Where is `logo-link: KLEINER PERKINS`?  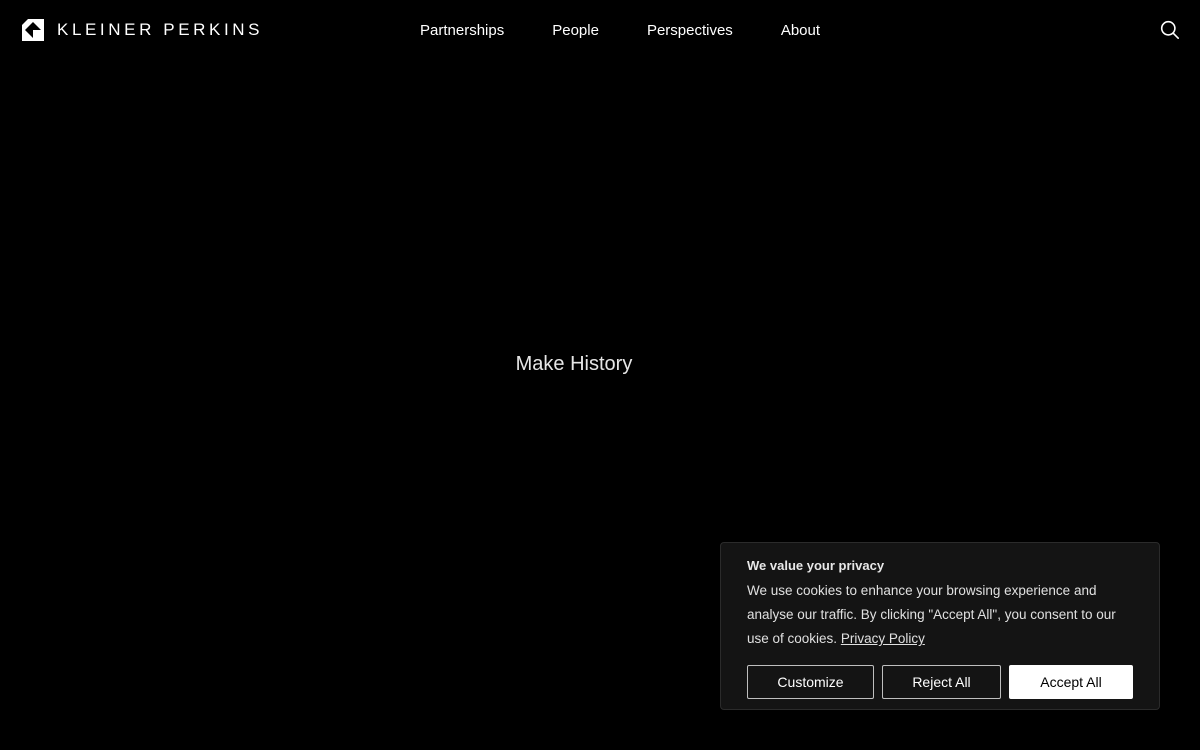
logo-link: KLEINER PERKINS is located at coordinates (142, 30).